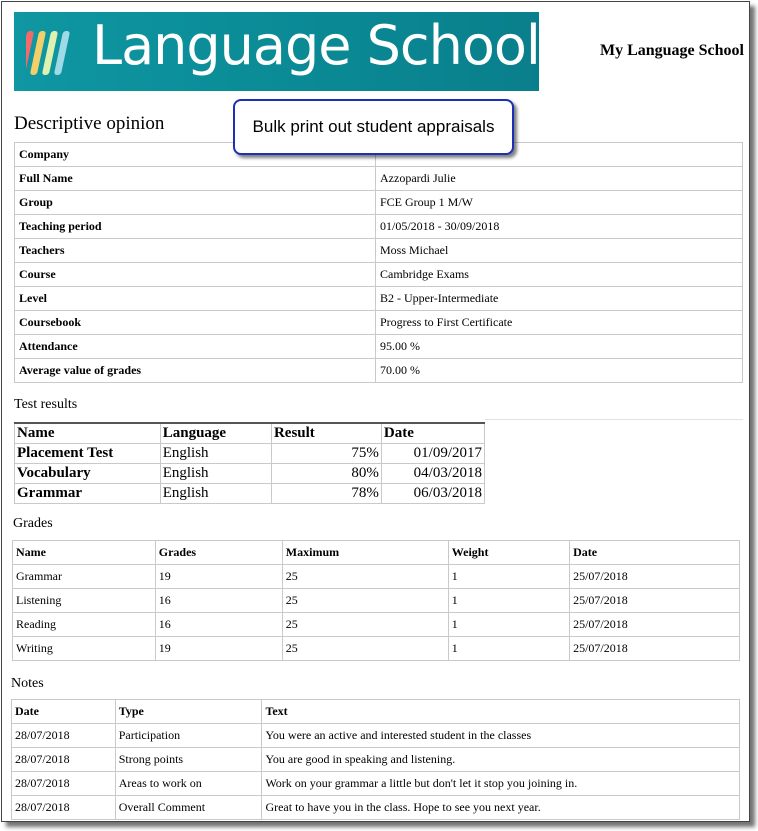  Describe the element at coordinates (433, 493) in the screenshot. I see `tests-cell: 06/03/2018` at that location.